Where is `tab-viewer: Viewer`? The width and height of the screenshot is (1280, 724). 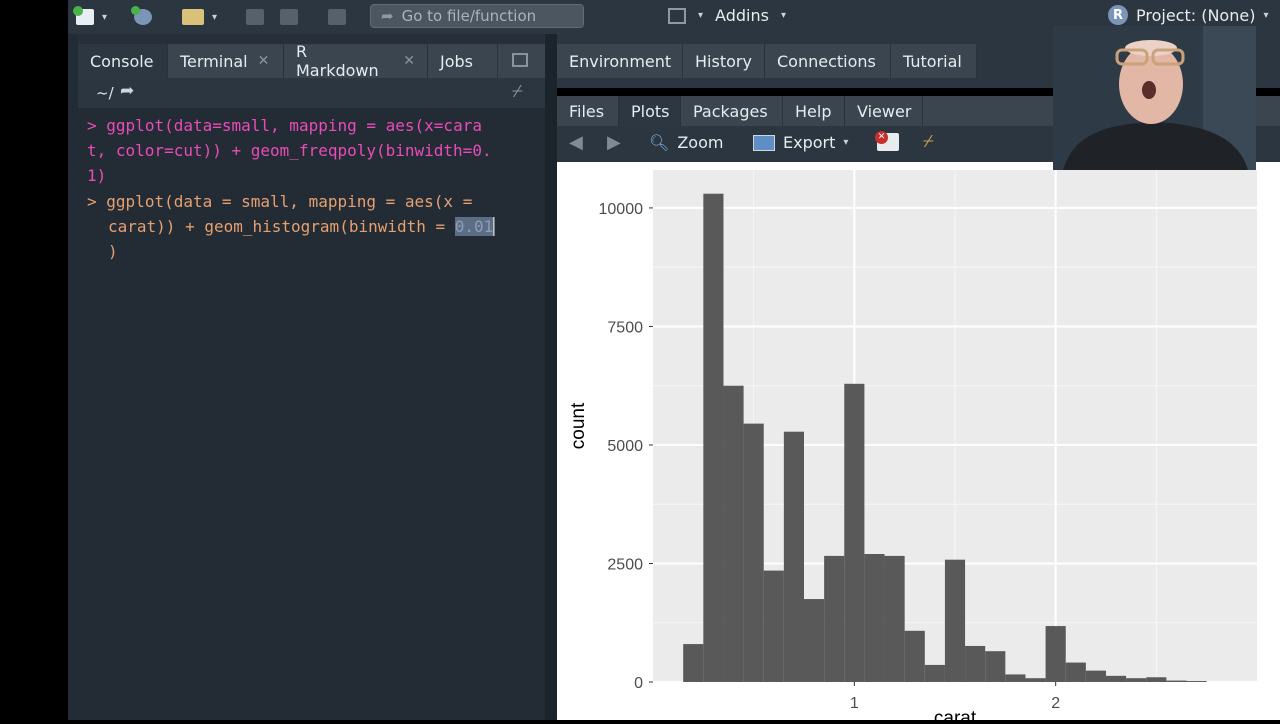 tab-viewer: Viewer is located at coordinates (884, 111).